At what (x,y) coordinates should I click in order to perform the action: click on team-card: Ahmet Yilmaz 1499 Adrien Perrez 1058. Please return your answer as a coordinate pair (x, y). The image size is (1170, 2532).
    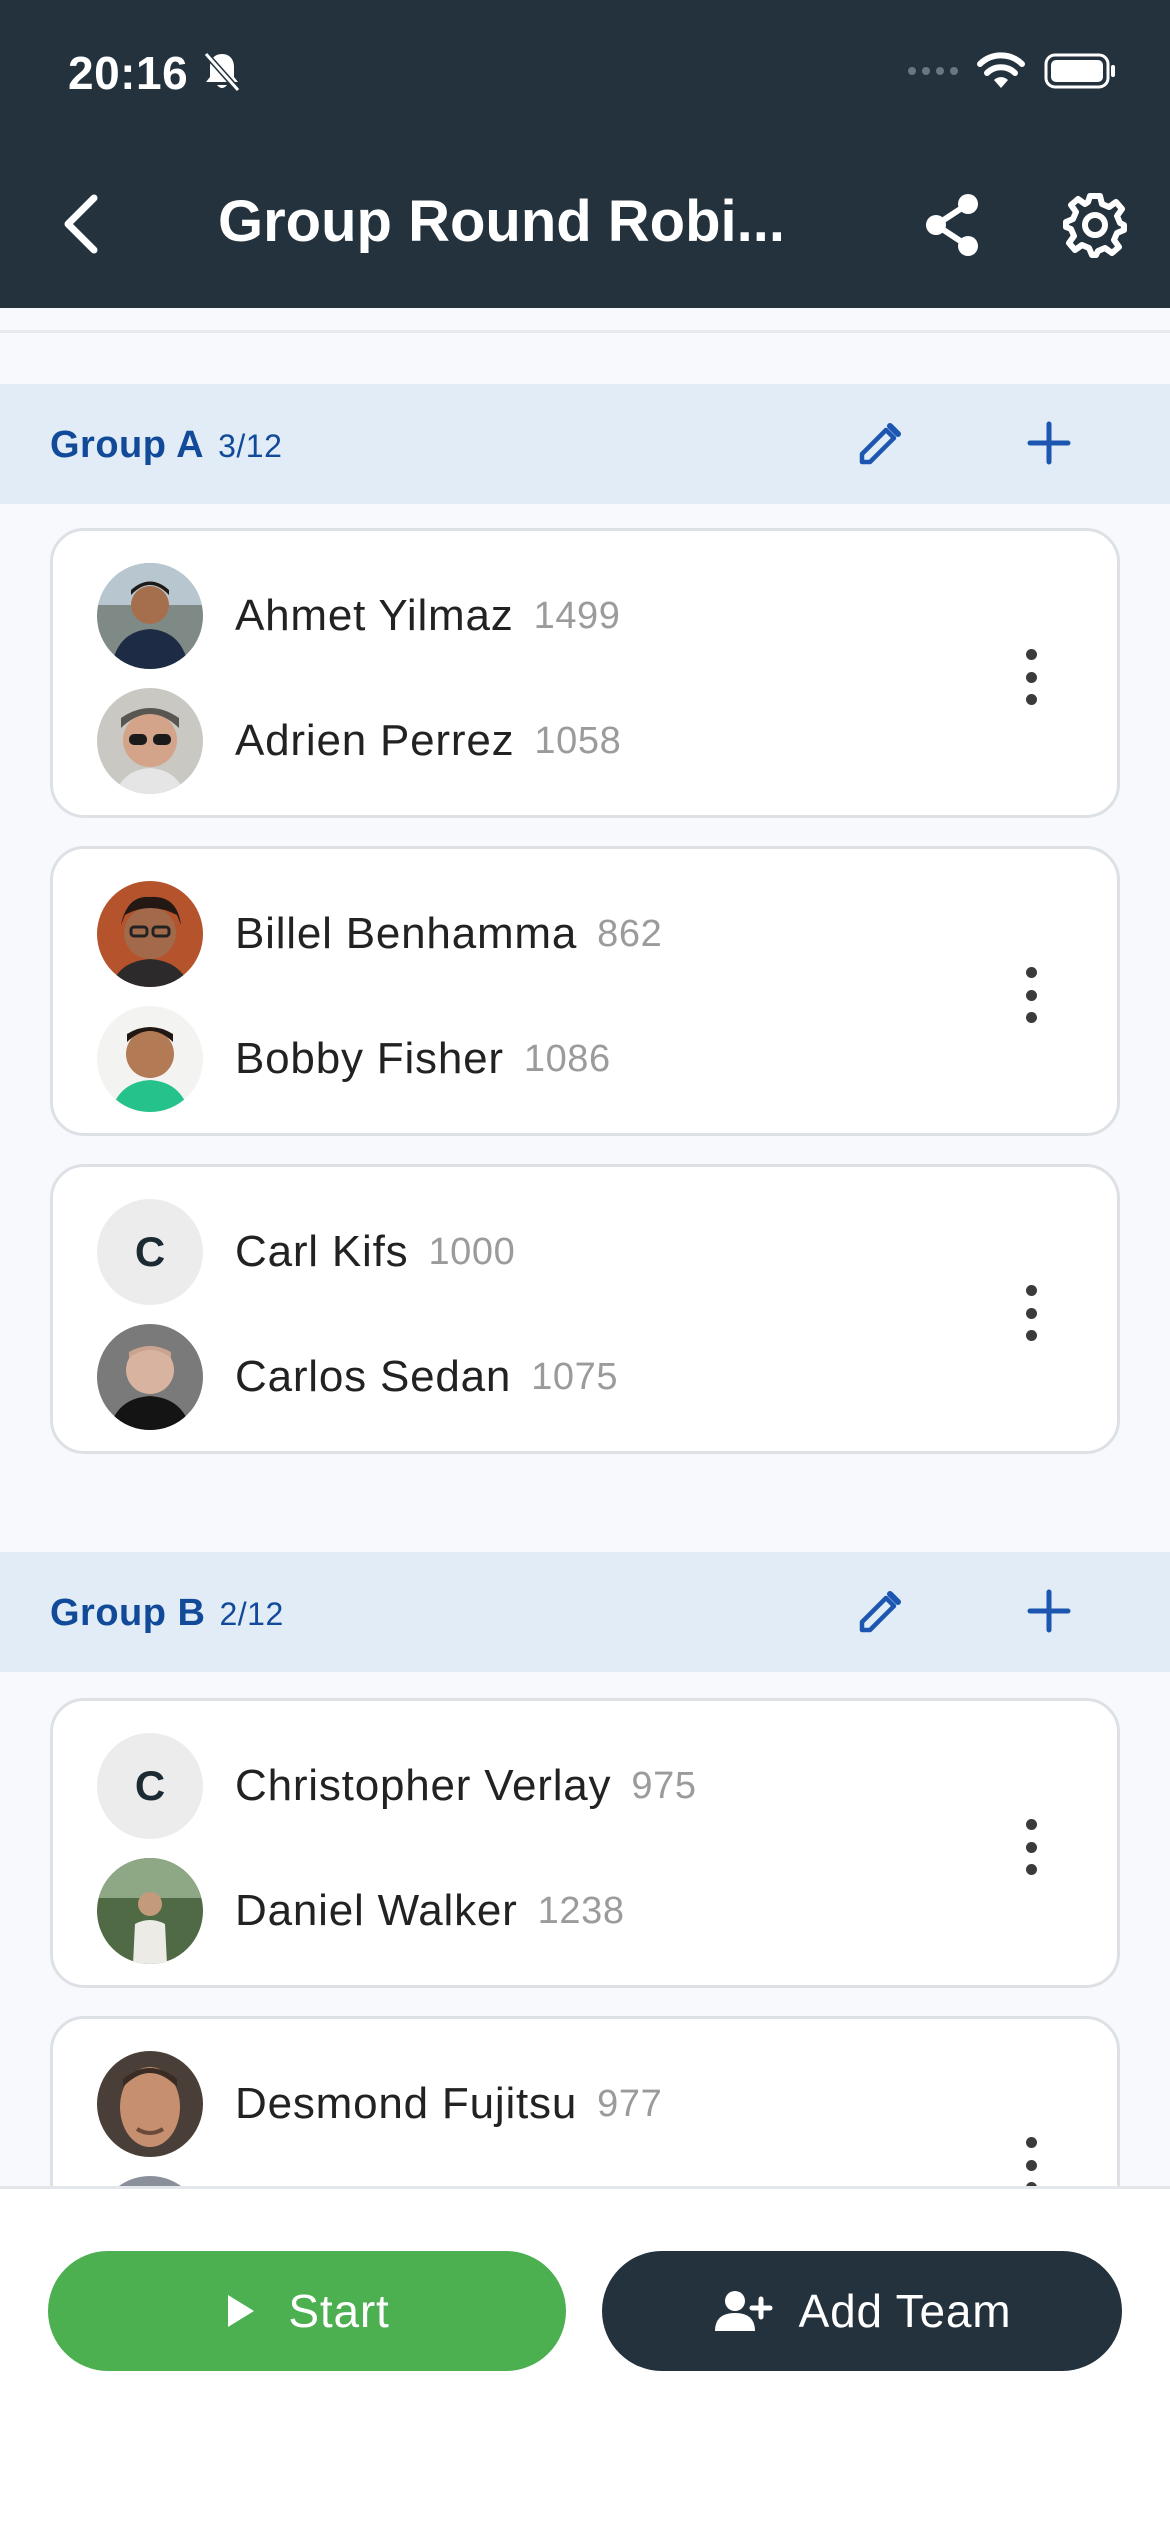
    Looking at the image, I should click on (585, 673).